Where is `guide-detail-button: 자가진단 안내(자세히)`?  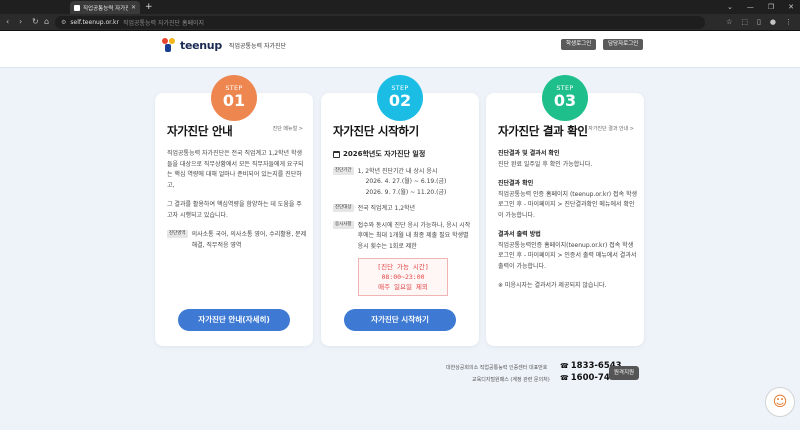
guide-detail-button: 자가진단 안내(자세히) is located at coordinates (234, 320).